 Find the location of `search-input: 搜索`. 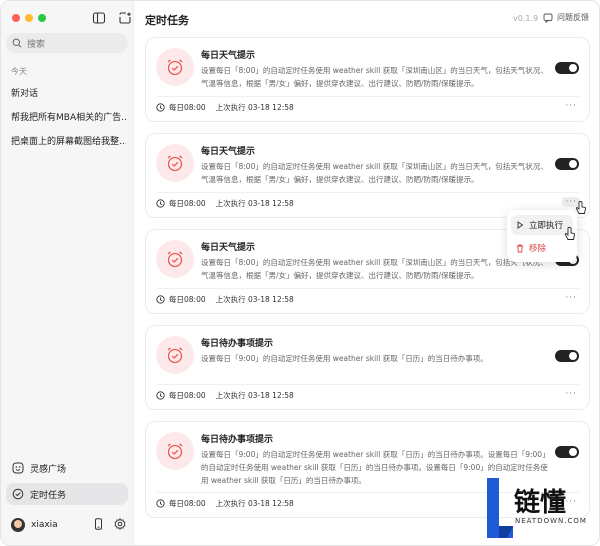

search-input: 搜索 is located at coordinates (67, 43).